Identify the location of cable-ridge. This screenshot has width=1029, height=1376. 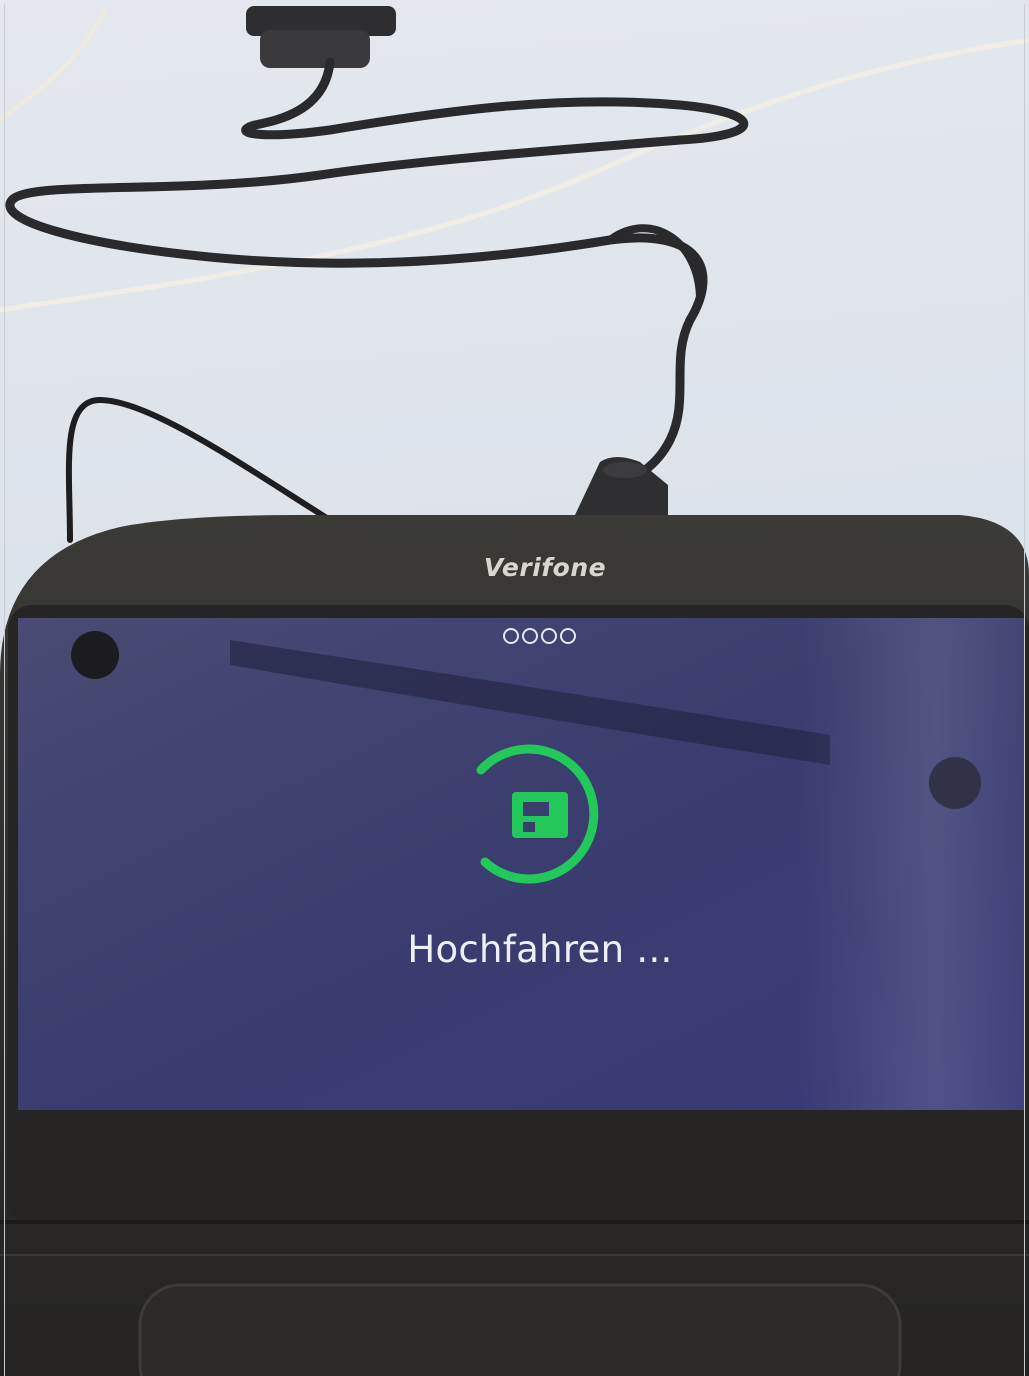
(625, 470).